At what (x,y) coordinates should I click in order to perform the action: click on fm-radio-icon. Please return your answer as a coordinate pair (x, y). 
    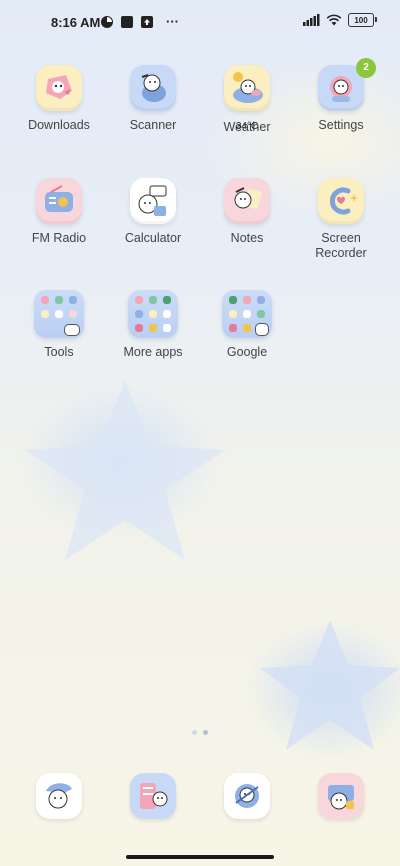
    Looking at the image, I should click on (59, 201).